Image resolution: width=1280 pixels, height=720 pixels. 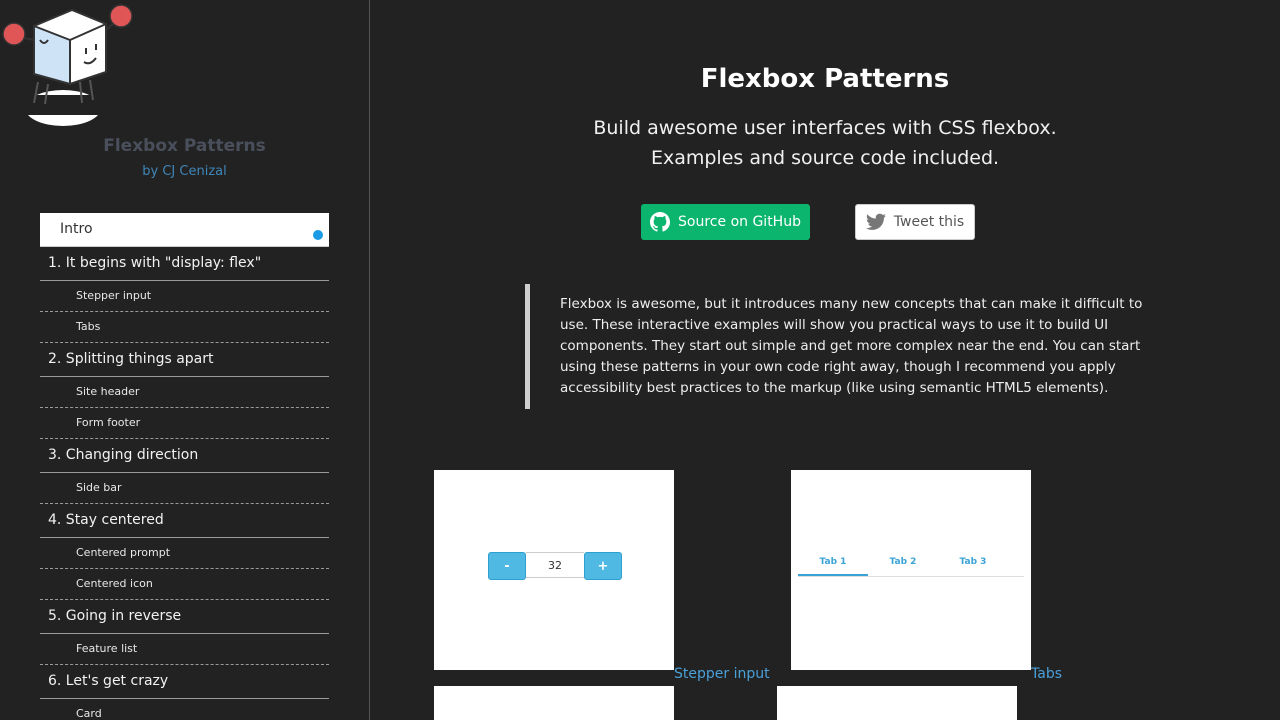 What do you see at coordinates (973, 562) in the screenshot?
I see `tab-preview-3: Tab 3` at bounding box center [973, 562].